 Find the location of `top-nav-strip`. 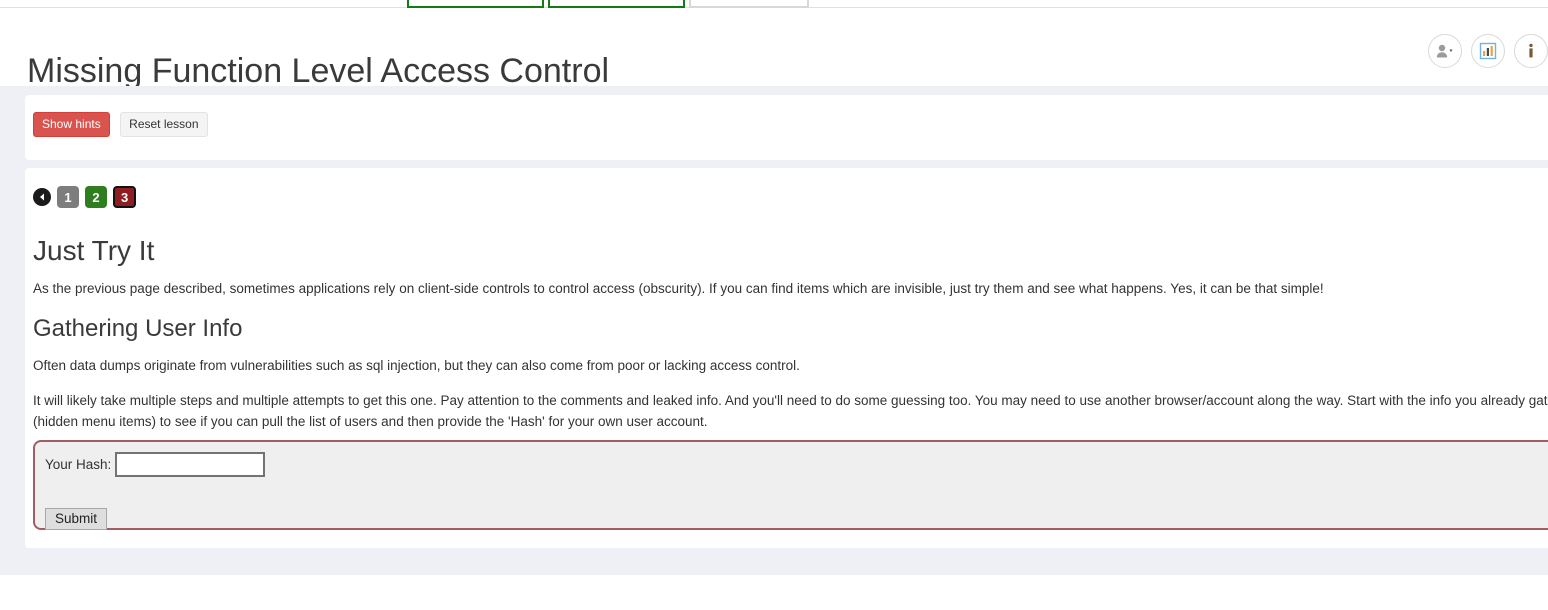

top-nav-strip is located at coordinates (774, 4).